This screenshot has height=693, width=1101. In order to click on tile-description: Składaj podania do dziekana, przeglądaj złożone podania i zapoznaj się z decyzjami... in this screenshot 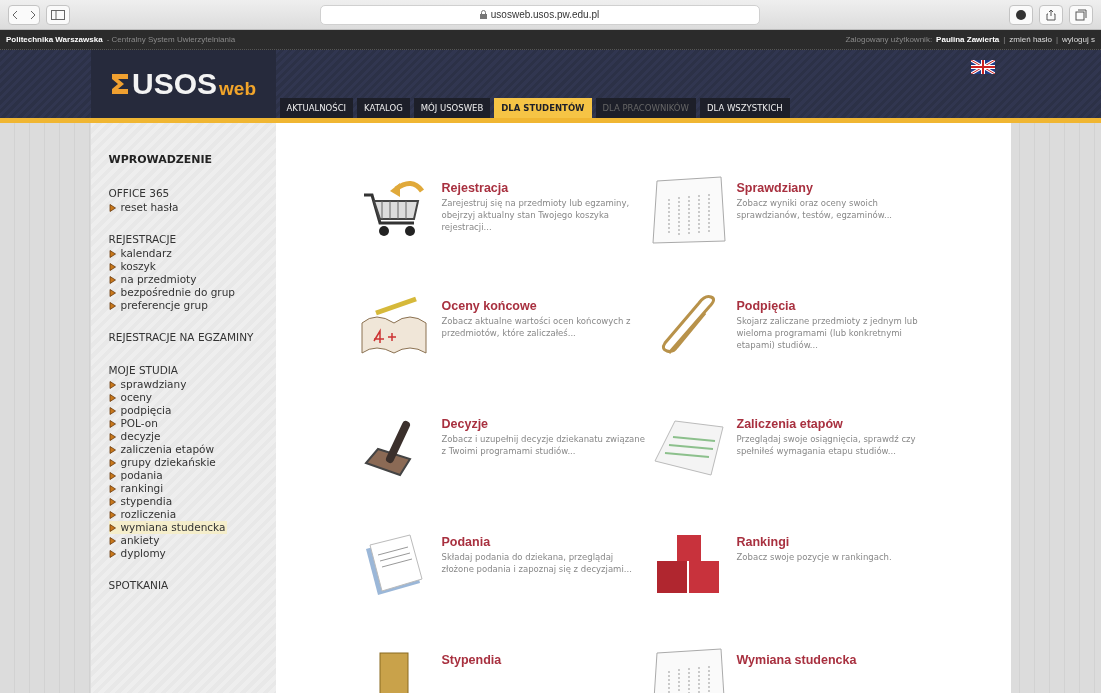, I will do `click(537, 563)`.